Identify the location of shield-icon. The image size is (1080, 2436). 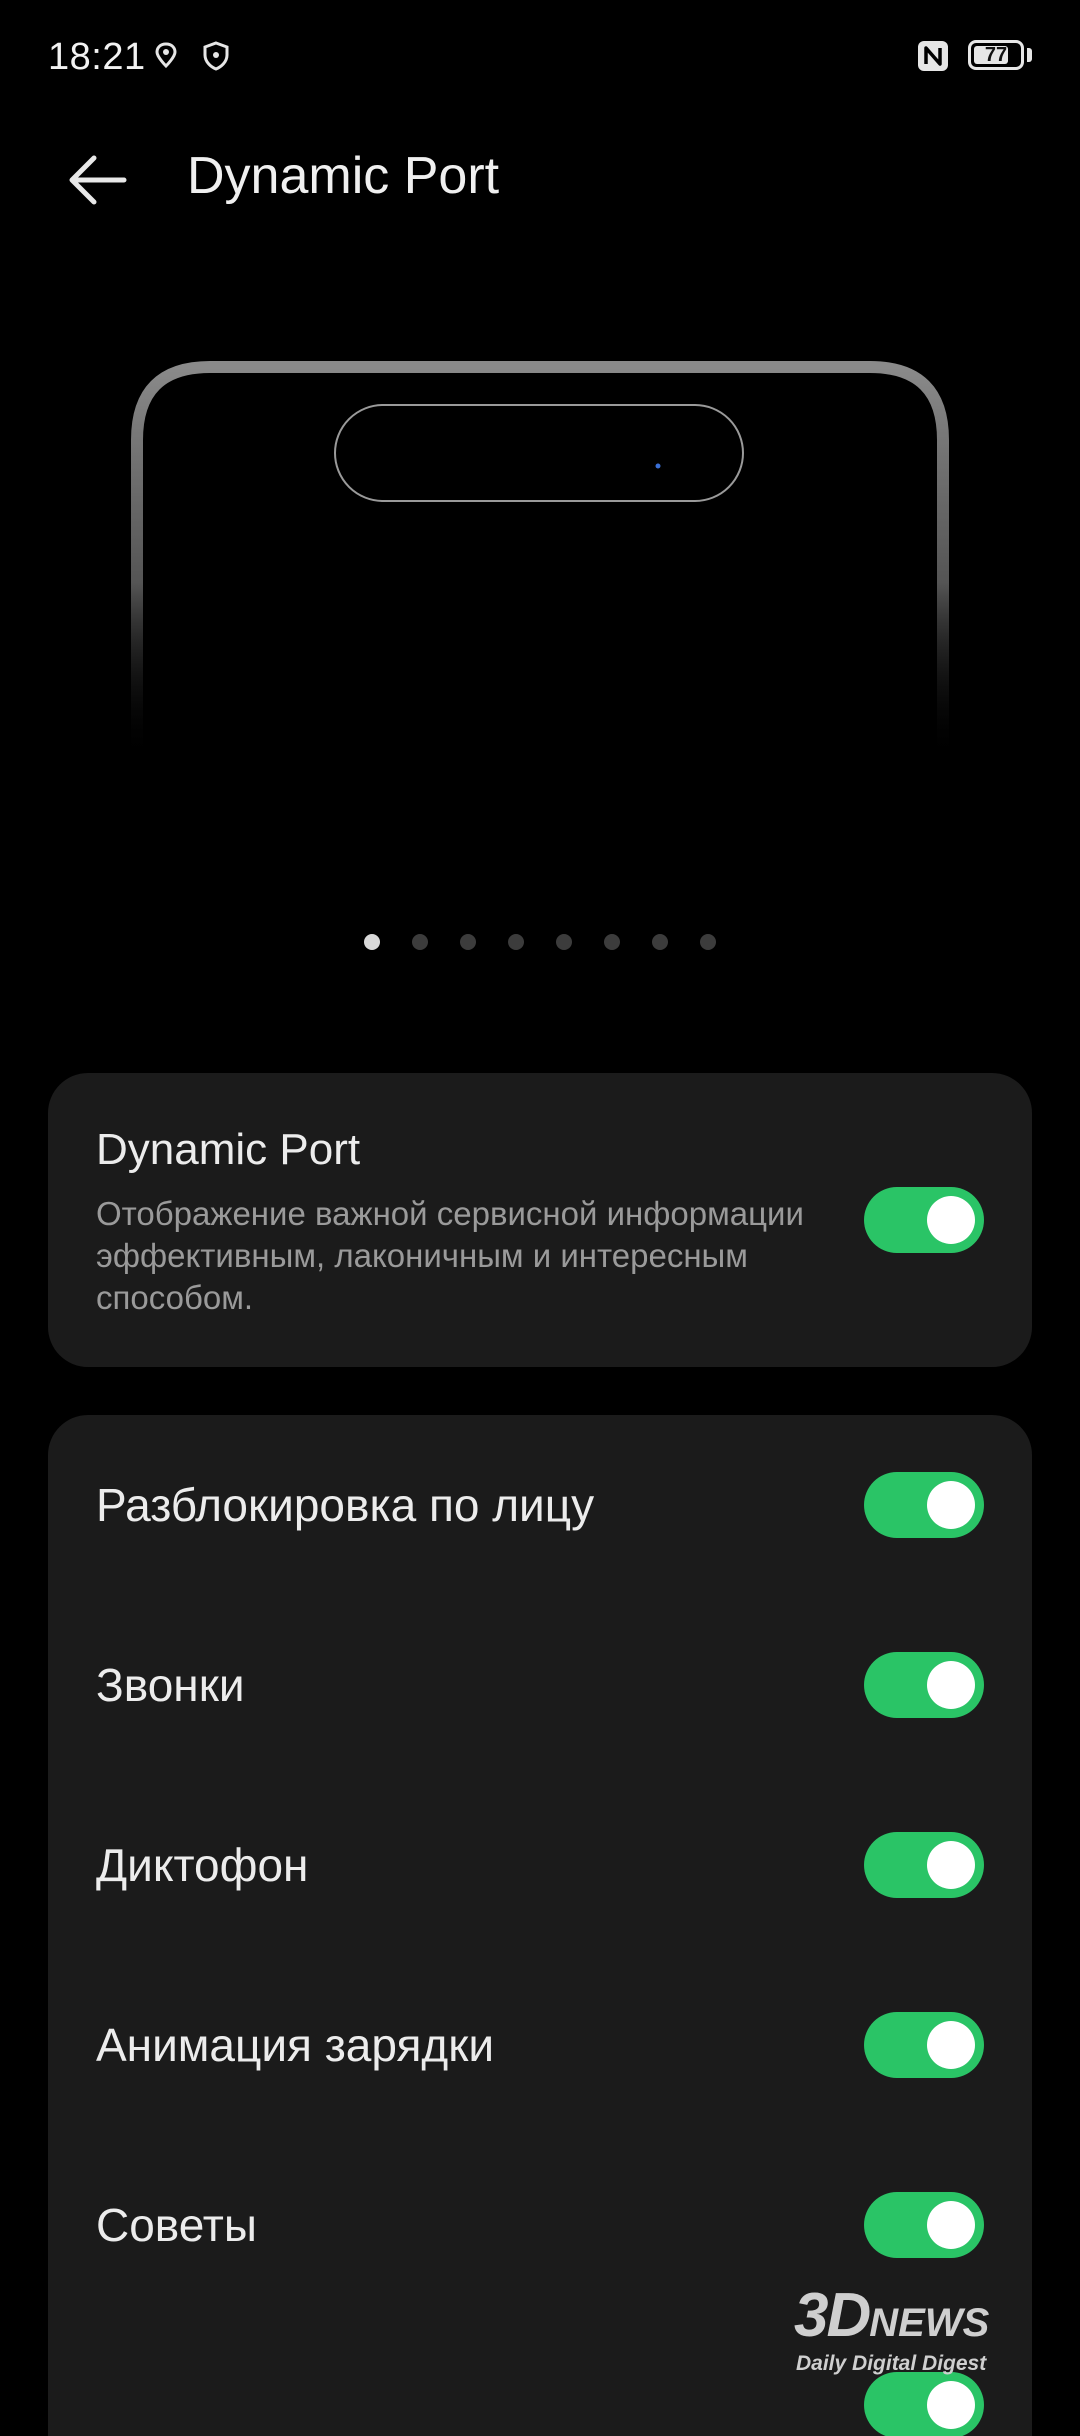
(216, 56).